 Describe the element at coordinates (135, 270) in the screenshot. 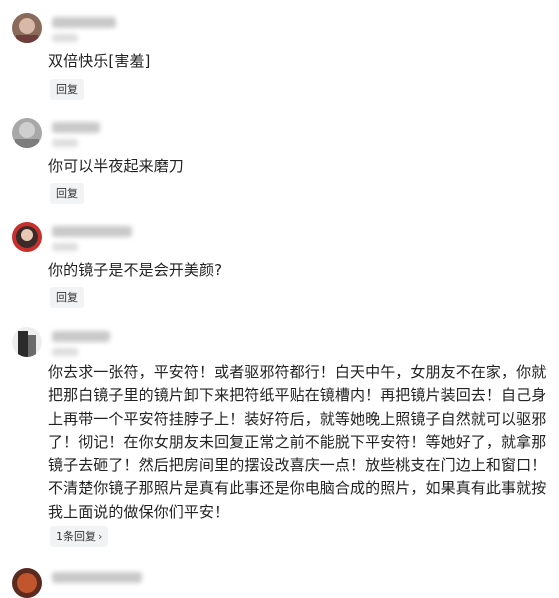

I see `comment-text: 你的镜子是不是会开美颜?` at that location.